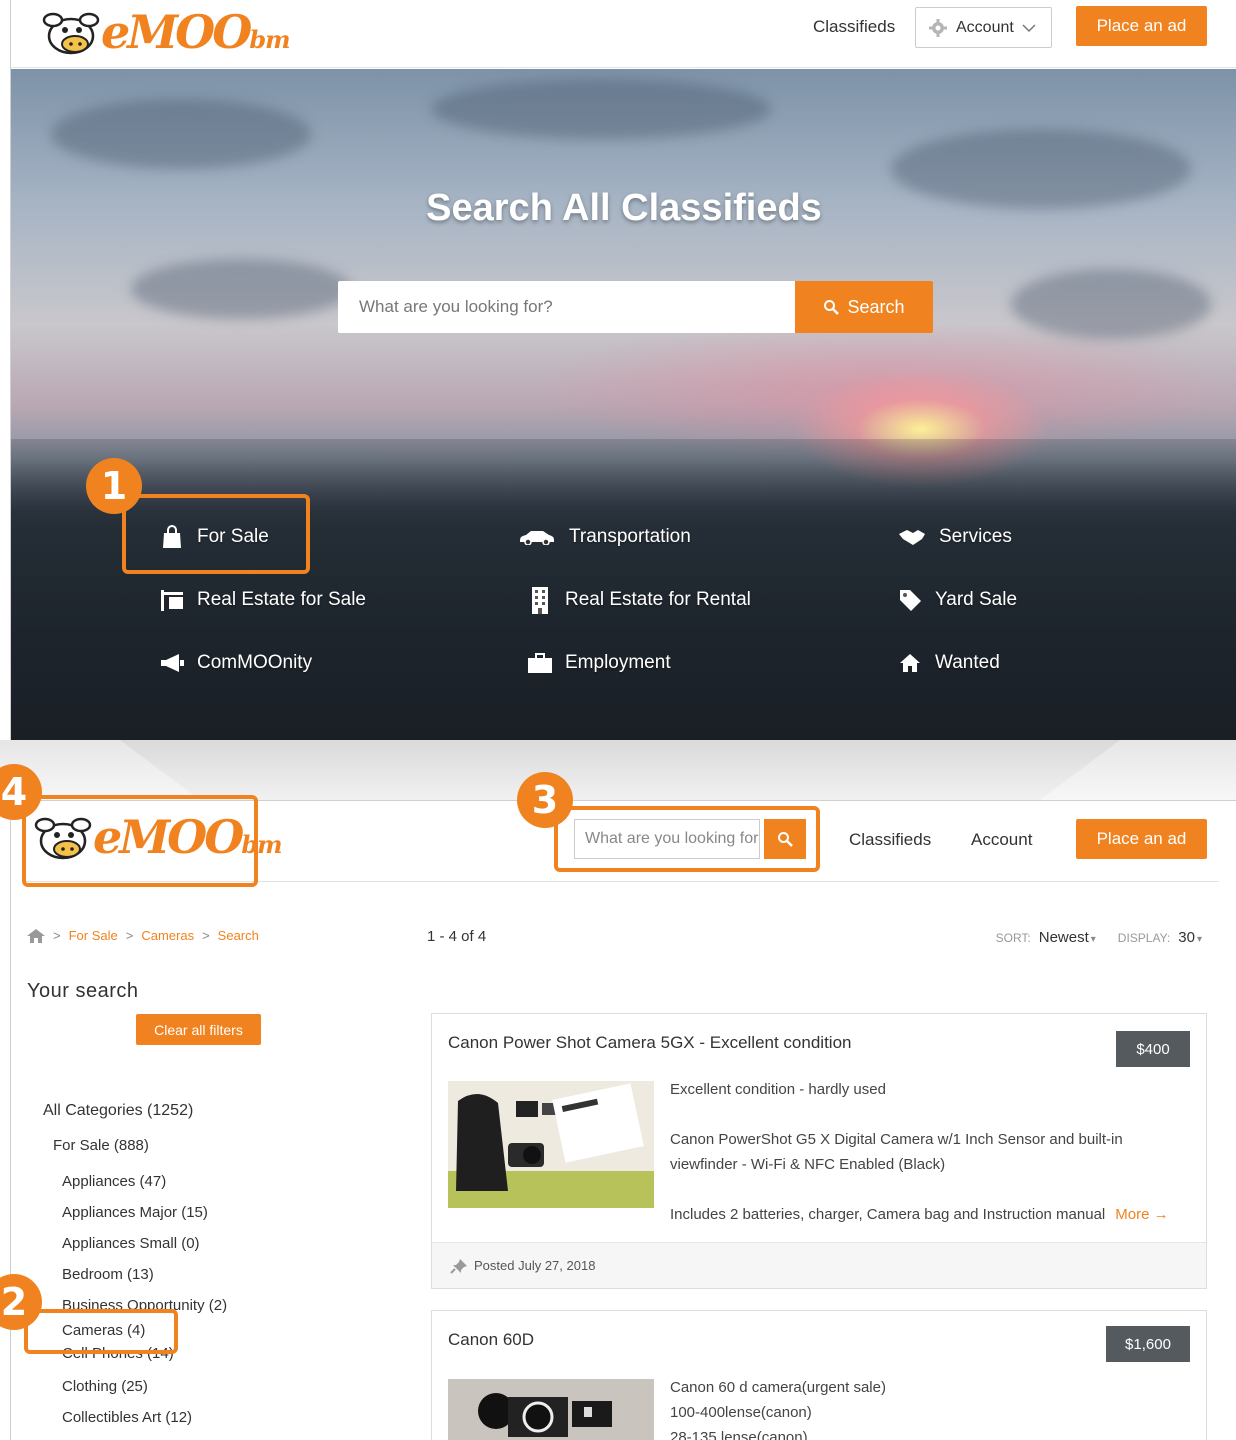  Describe the element at coordinates (540, 600) in the screenshot. I see `building-icon` at that location.